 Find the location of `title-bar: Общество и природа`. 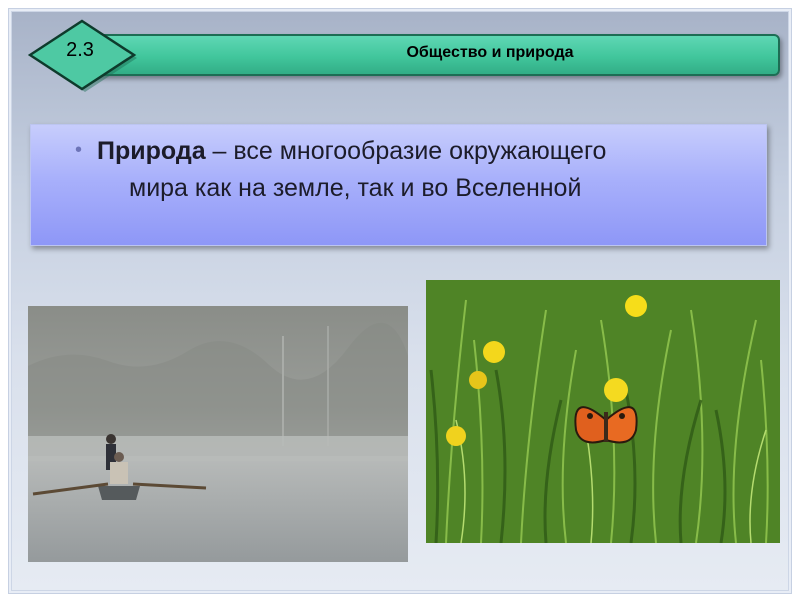

title-bar: Общество и природа is located at coordinates (434, 55).